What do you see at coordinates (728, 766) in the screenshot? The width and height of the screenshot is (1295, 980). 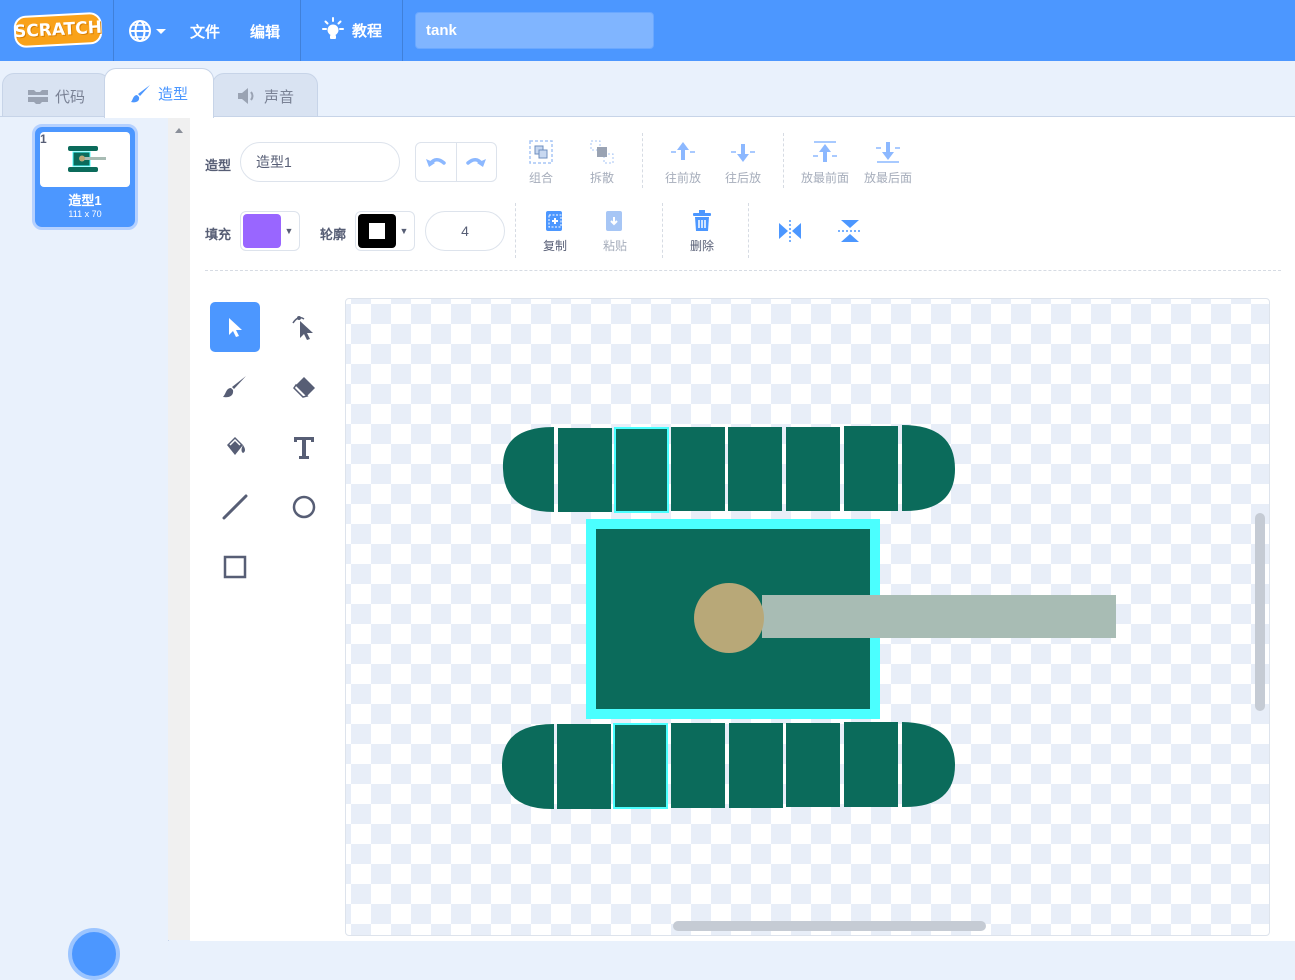 I see `bottom-track` at bounding box center [728, 766].